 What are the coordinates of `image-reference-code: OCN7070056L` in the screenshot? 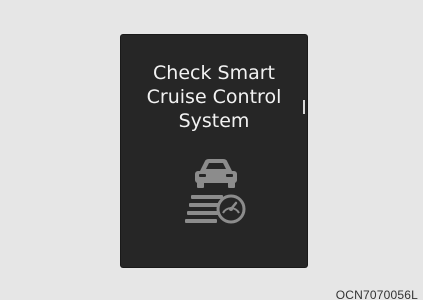 It's located at (376, 294).